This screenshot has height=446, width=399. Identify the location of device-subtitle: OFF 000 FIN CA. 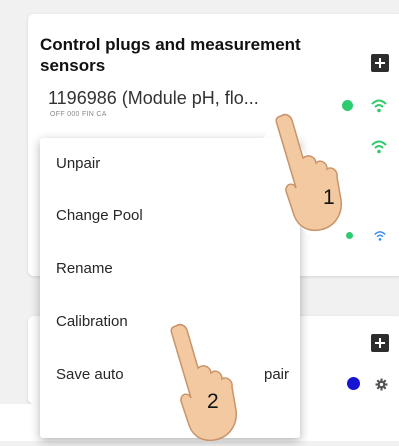
(78, 114).